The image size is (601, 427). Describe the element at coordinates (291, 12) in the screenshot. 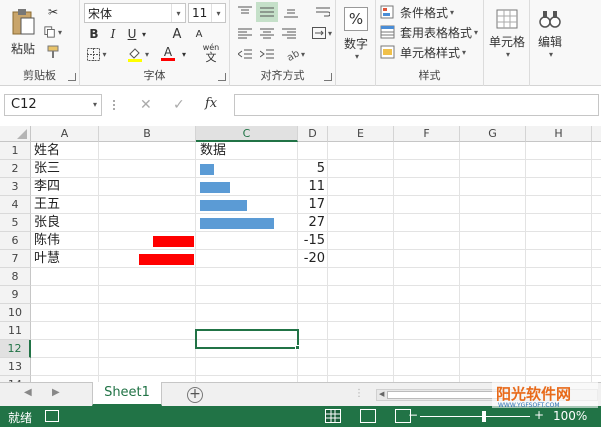

I see `align-bottom-icon` at that location.